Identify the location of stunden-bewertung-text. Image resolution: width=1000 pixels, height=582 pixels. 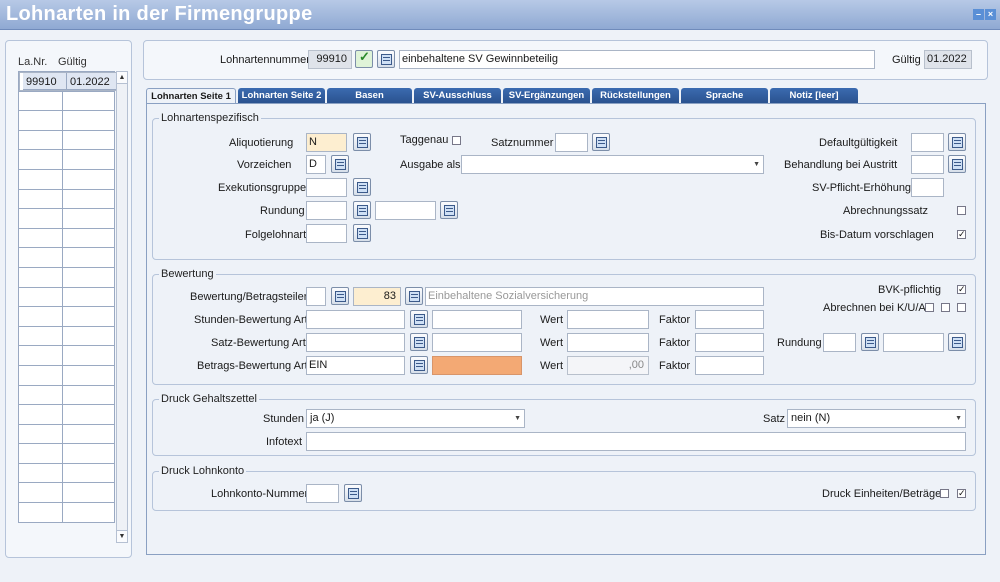
(477, 319).